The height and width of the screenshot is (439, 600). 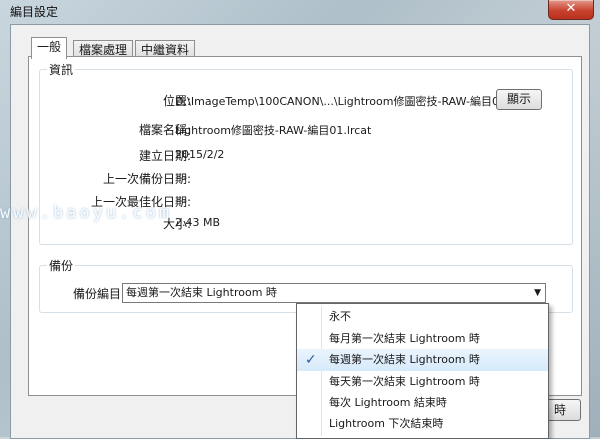 I want to click on option-label: 永不, so click(x=340, y=316).